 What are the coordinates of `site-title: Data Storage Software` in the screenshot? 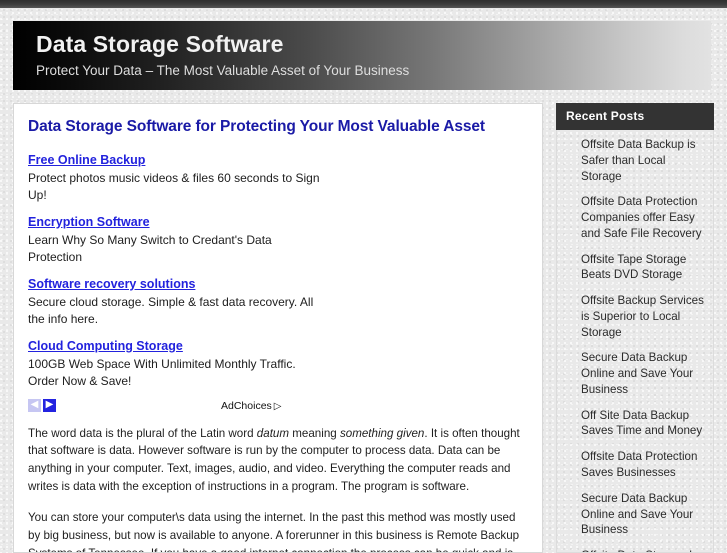 It's located at (160, 44).